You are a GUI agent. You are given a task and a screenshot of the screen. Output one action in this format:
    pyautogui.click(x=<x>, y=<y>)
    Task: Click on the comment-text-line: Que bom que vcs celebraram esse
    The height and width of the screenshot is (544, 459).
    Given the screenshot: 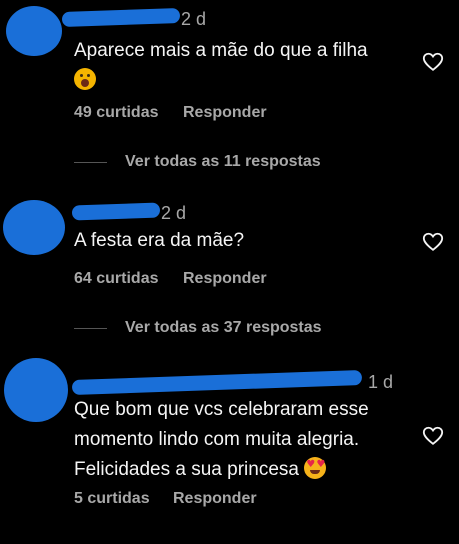 What is the action you would take?
    pyautogui.click(x=221, y=409)
    